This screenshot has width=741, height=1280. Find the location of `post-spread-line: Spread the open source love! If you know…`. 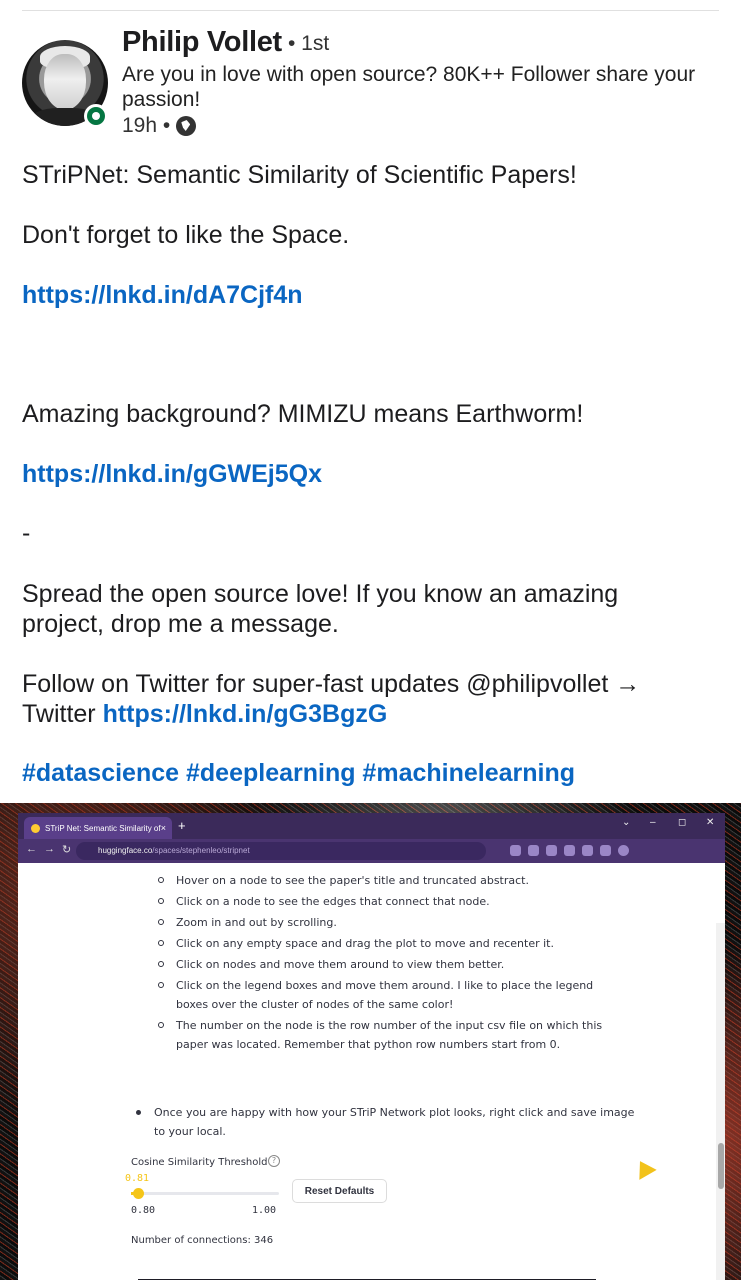

post-spread-line: Spread the open source love! If you know… is located at coordinates (320, 609).